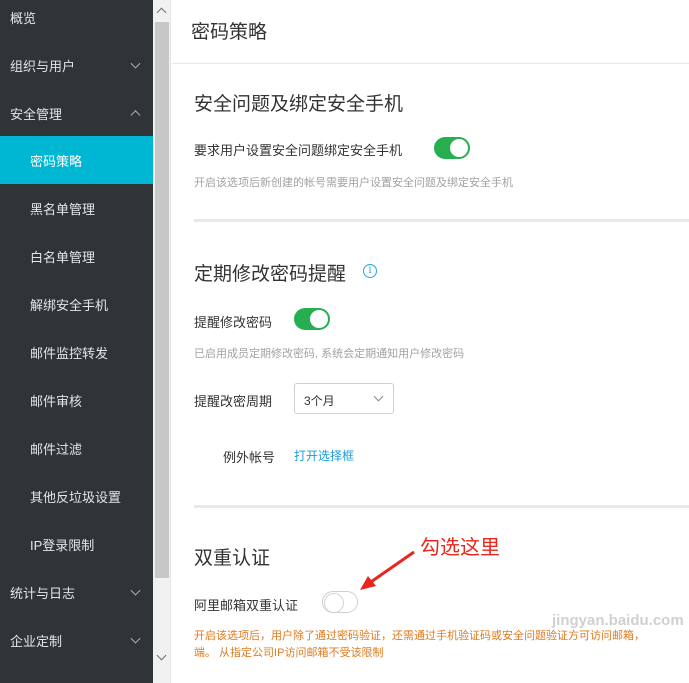 Image resolution: width=689 pixels, height=683 pixels. I want to click on sidebar-item-org-users: 组织与用户, so click(76, 65).